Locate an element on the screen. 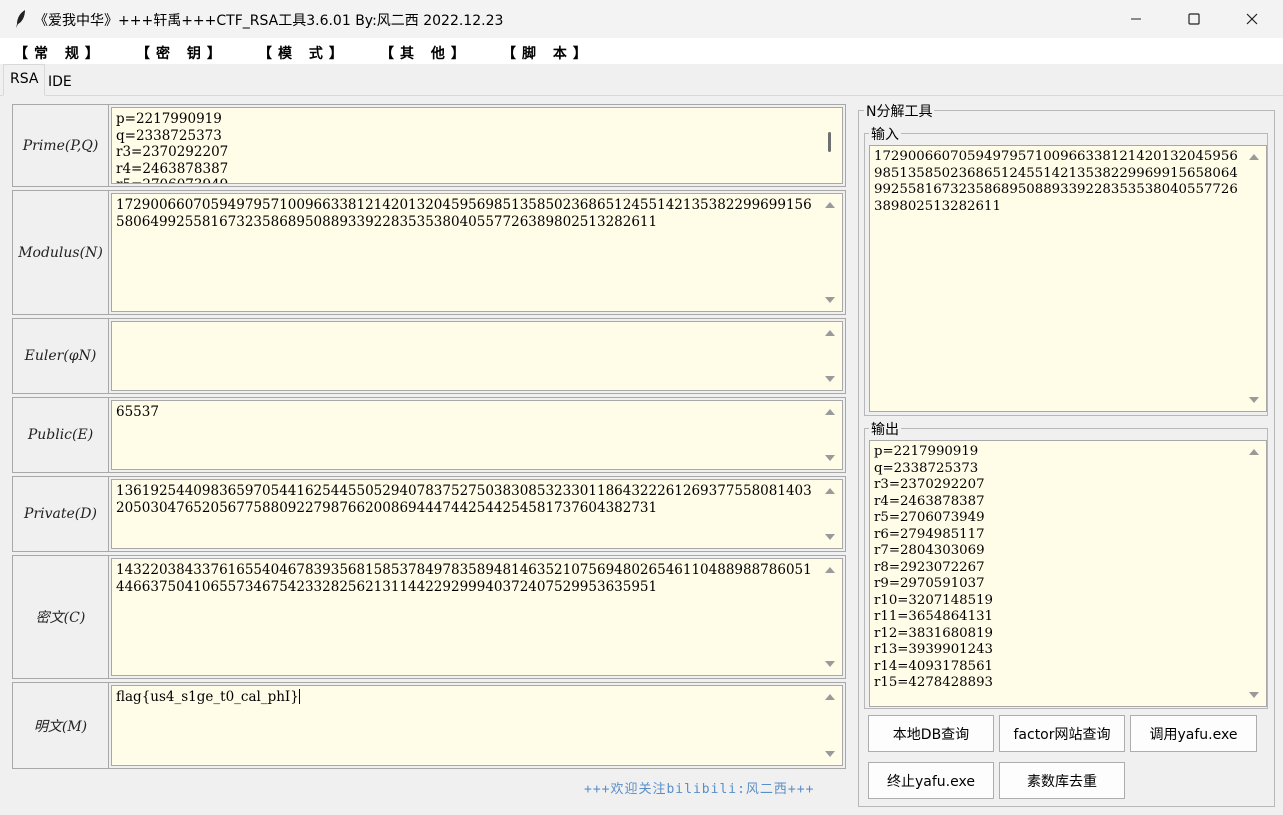 This screenshot has width=1283, height=815. euler-textarea is located at coordinates (477, 356).